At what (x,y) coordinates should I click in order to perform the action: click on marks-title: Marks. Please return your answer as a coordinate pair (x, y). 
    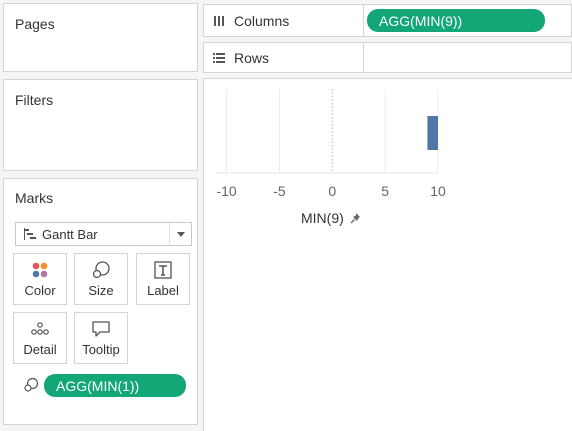
    Looking at the image, I should click on (34, 198).